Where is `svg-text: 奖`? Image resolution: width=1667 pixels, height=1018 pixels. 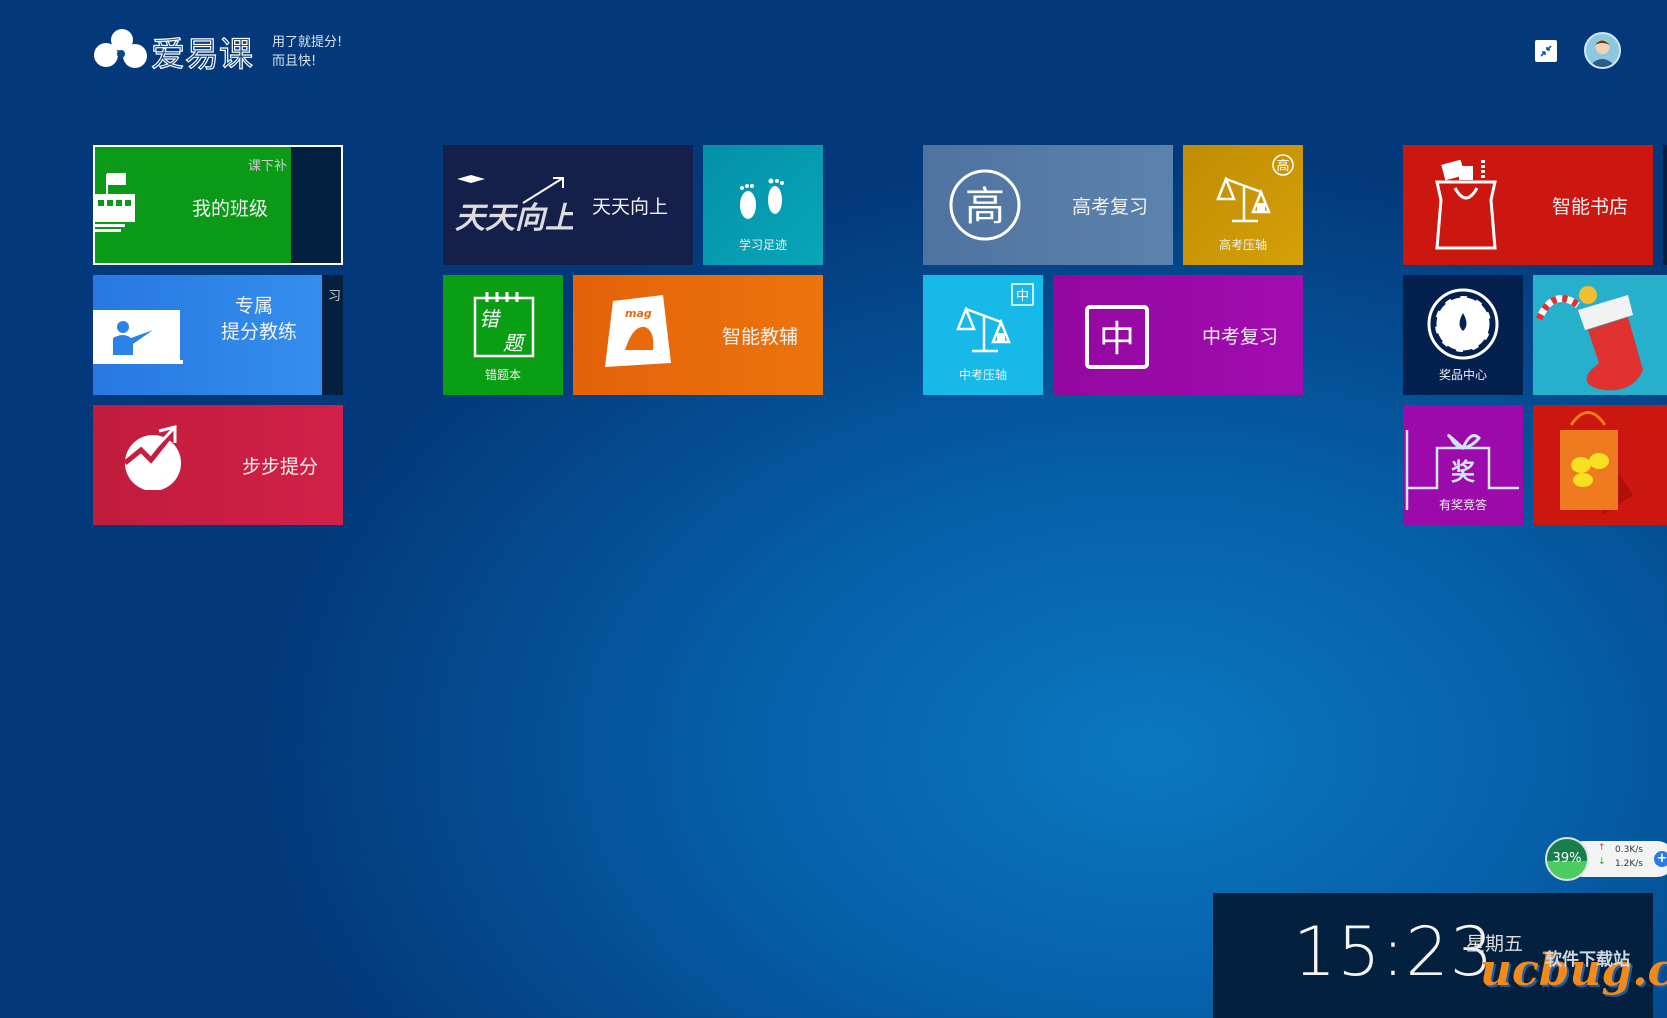
svg-text: 奖 is located at coordinates (1463, 472).